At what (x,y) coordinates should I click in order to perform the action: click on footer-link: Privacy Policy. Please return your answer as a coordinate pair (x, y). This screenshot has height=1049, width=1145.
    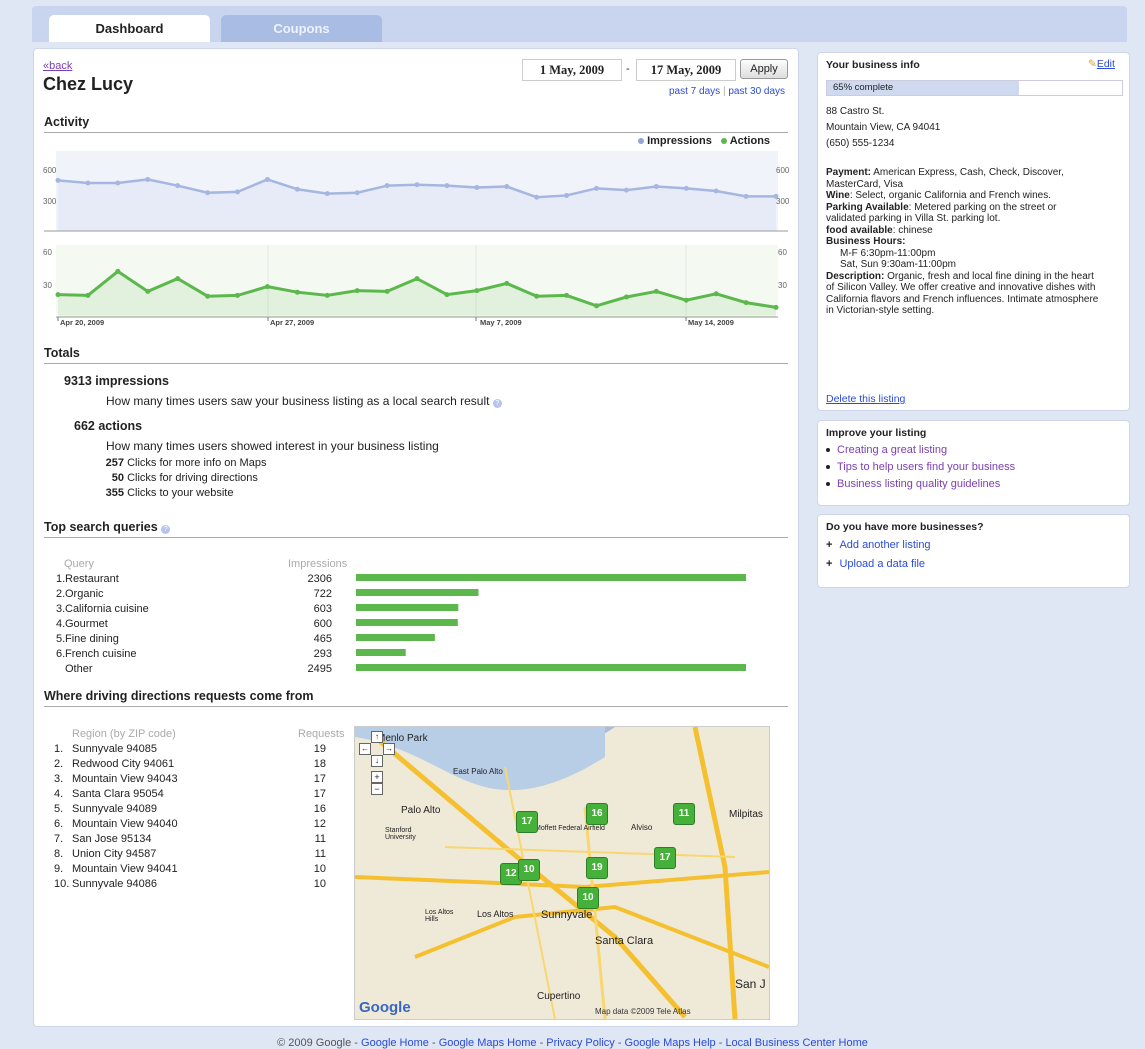
    Looking at the image, I should click on (580, 1043).